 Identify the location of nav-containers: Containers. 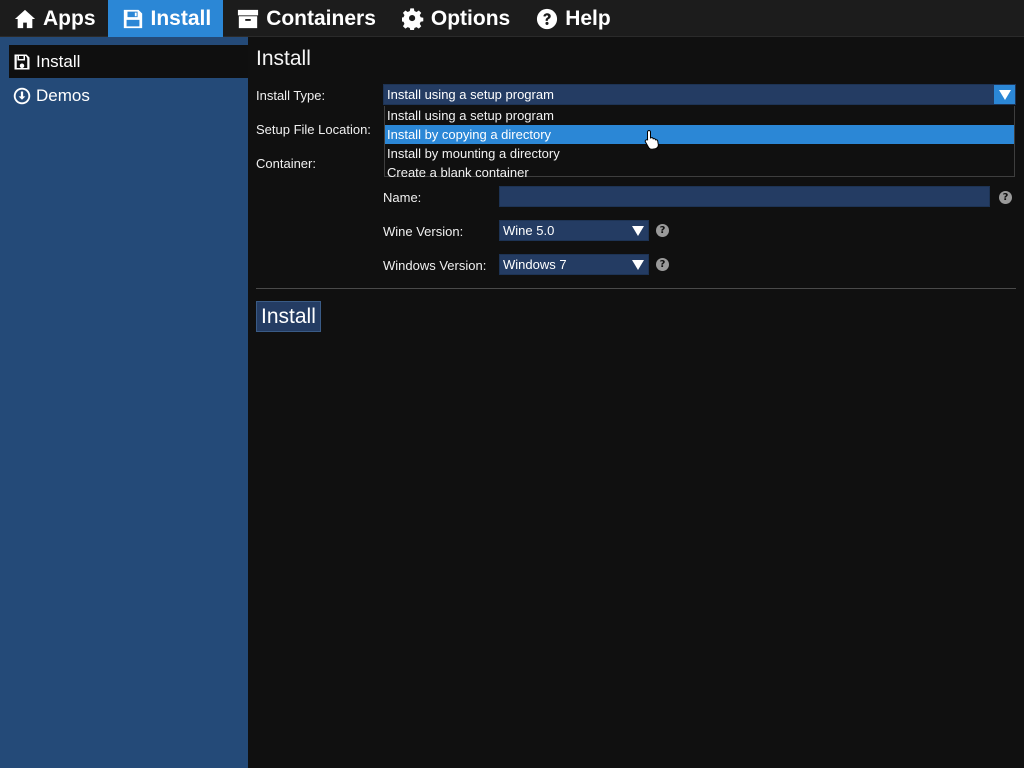
(305, 18).